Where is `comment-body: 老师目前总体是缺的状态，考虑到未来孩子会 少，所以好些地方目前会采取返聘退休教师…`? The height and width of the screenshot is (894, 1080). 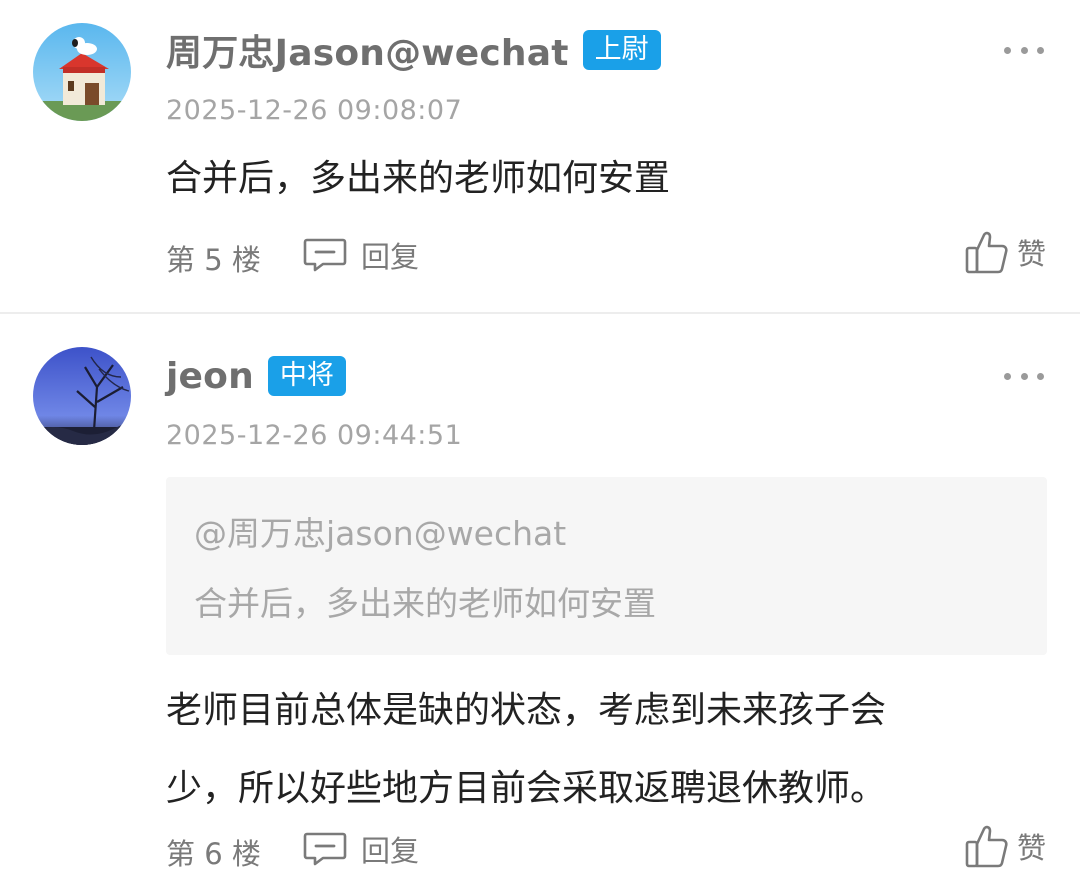 comment-body: 老师目前总体是缺的状态，考虑到未来孩子会 少，所以好些地方目前会采取返聘退休教师… is located at coordinates (526, 750).